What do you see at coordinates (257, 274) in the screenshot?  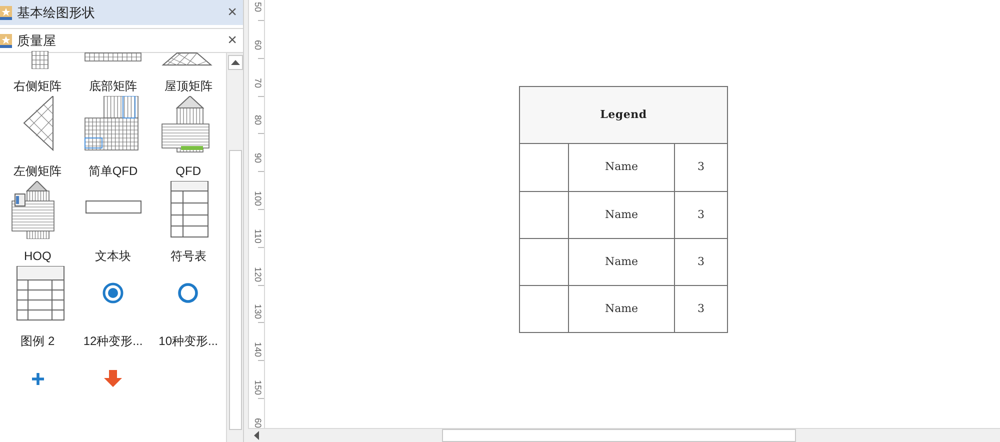 I see `ruler-label: 120` at bounding box center [257, 274].